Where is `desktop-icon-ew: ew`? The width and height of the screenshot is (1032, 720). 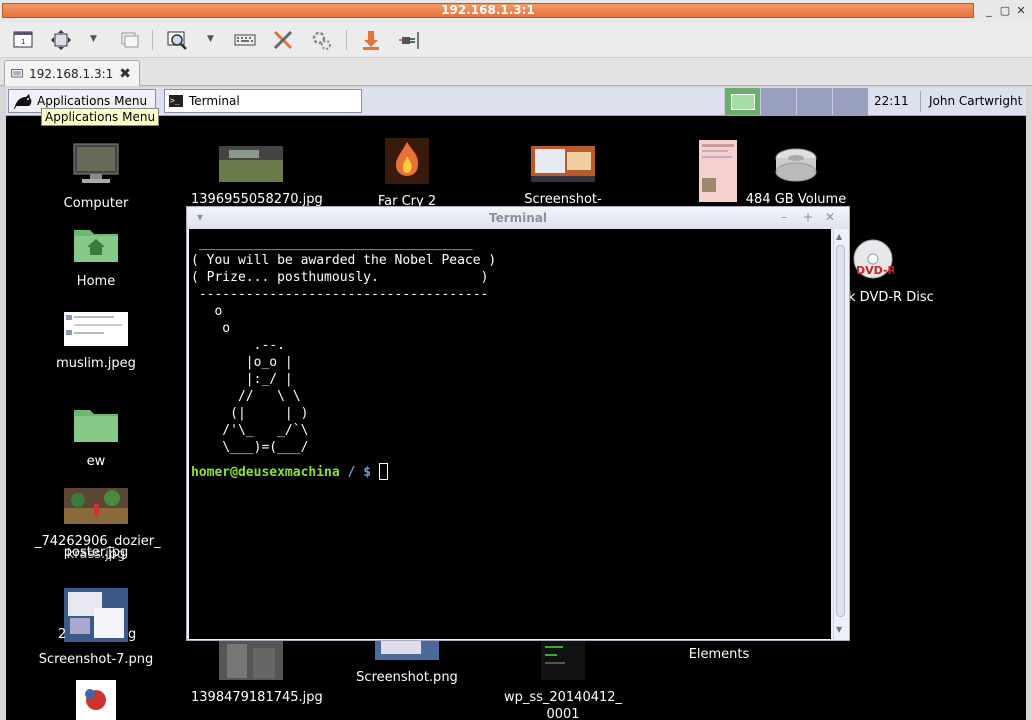 desktop-icon-ew: ew is located at coordinates (96, 437).